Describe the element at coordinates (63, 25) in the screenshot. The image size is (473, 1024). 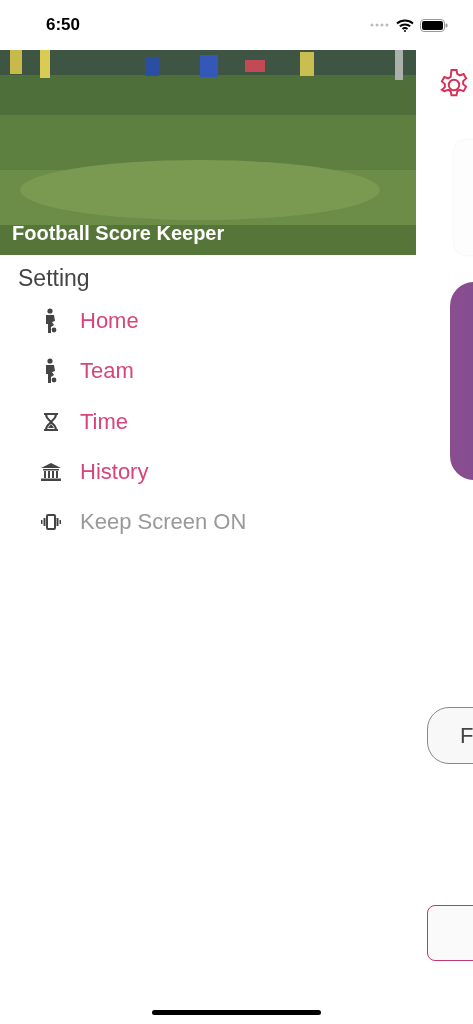
I see `status-time: 6:50` at that location.